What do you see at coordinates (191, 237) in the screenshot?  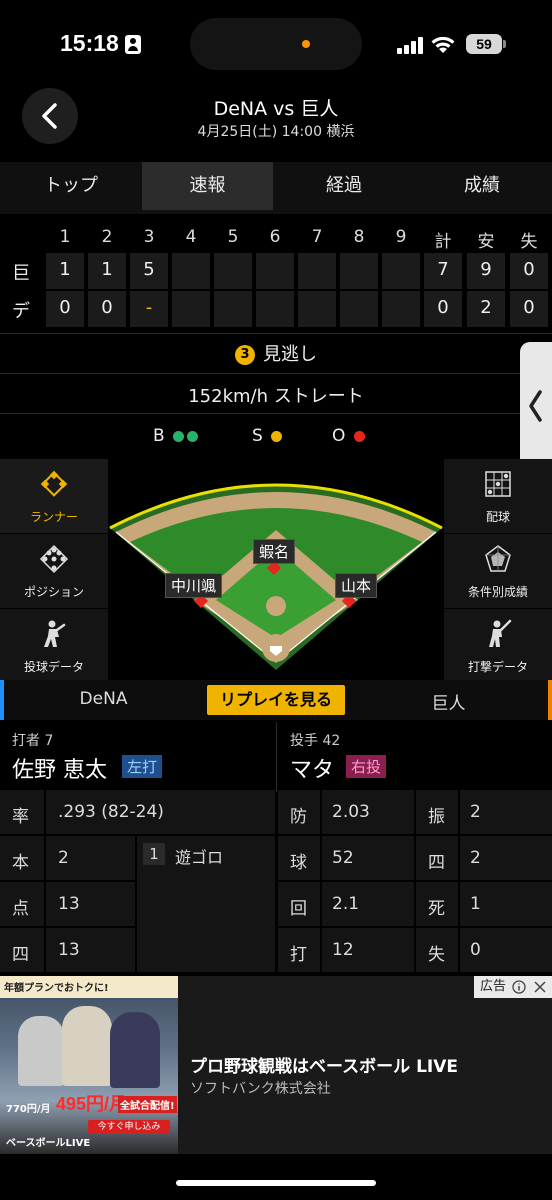 I see `inning-header-4: 4` at bounding box center [191, 237].